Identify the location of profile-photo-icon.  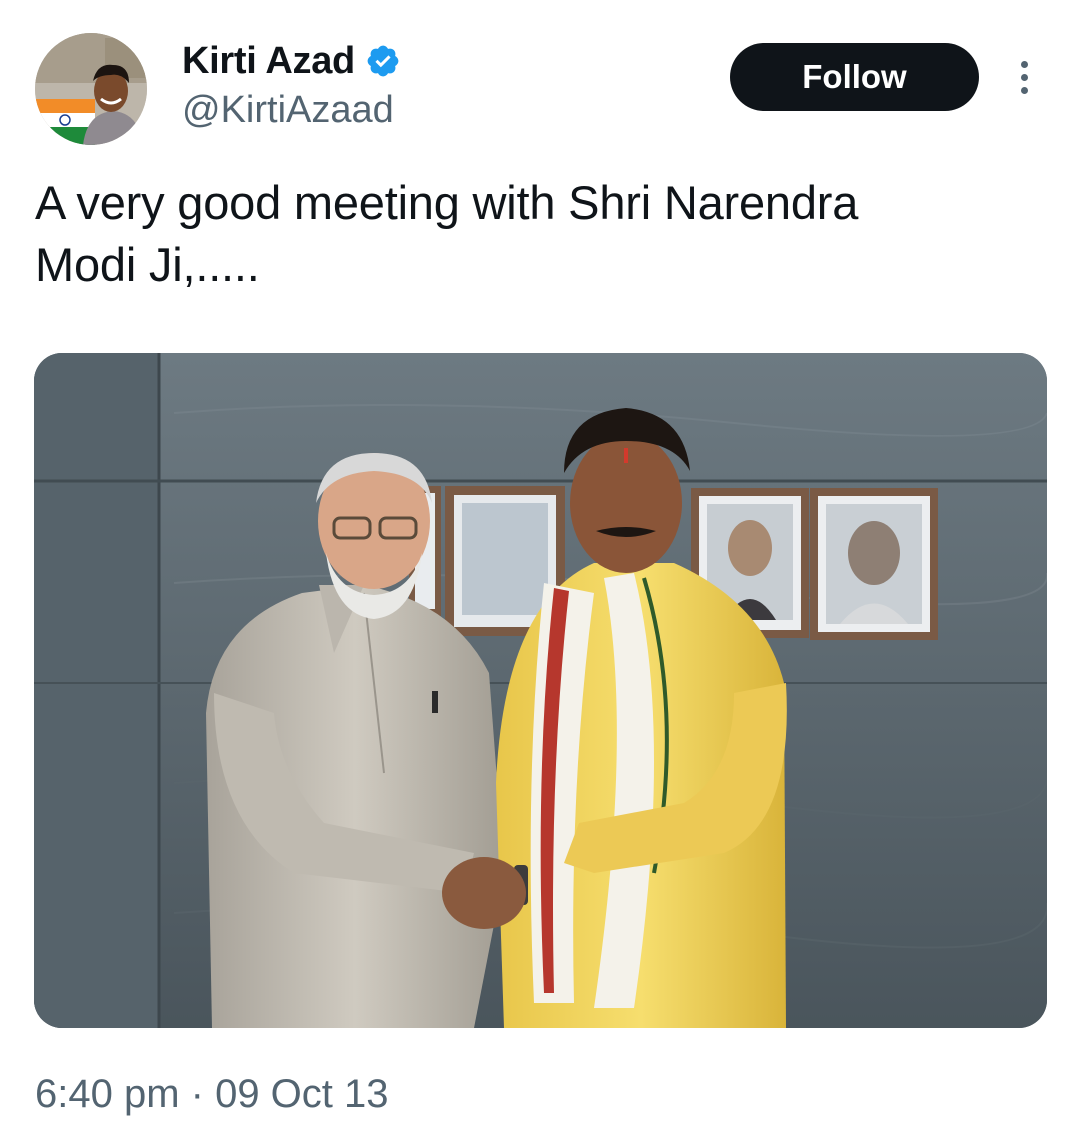
(91, 89).